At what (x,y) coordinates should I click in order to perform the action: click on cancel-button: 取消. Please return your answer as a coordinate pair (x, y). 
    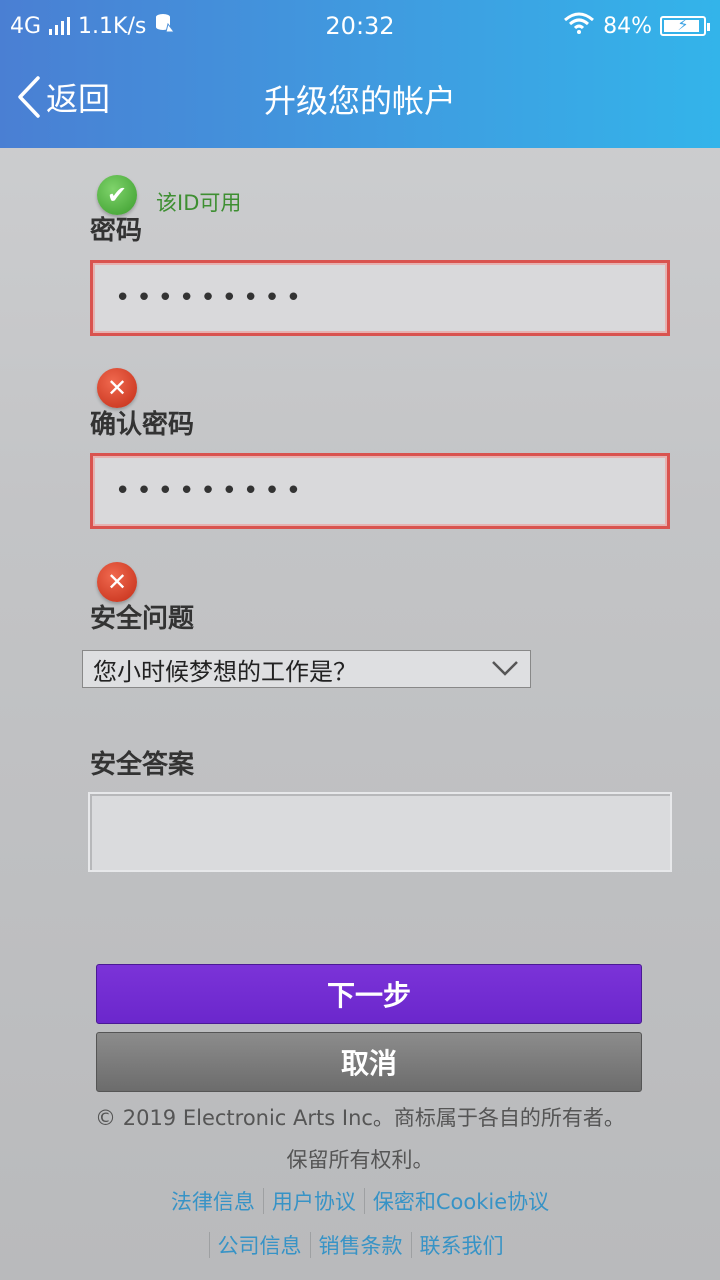
    Looking at the image, I should click on (369, 1062).